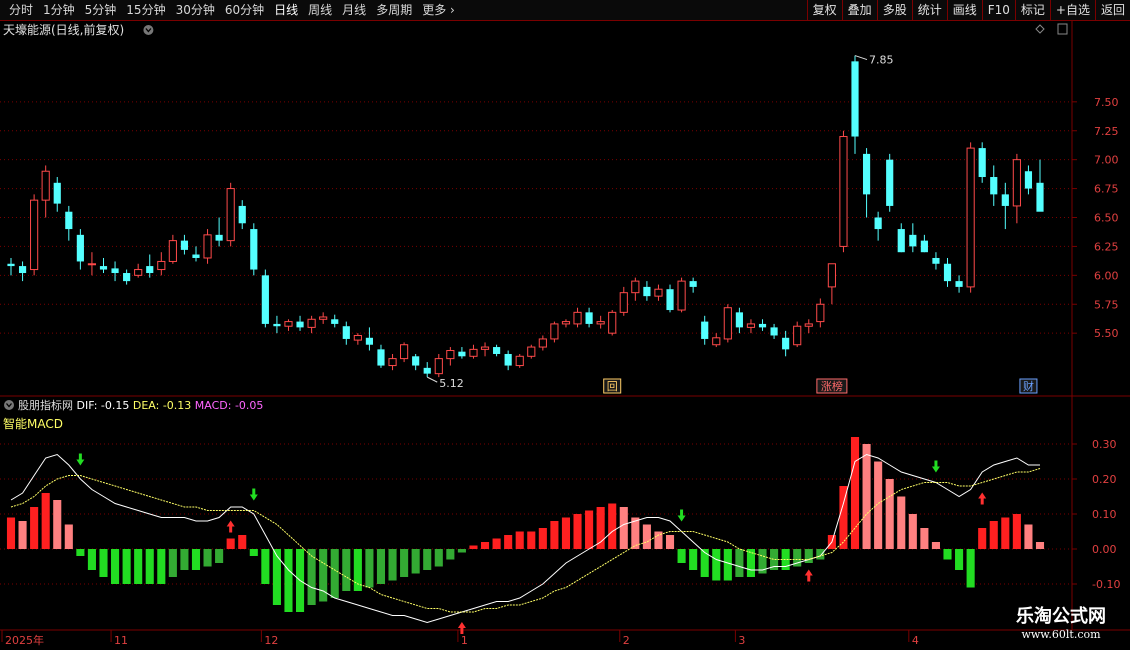 This screenshot has height=650, width=1130. I want to click on date-label-4: 2, so click(626, 640).